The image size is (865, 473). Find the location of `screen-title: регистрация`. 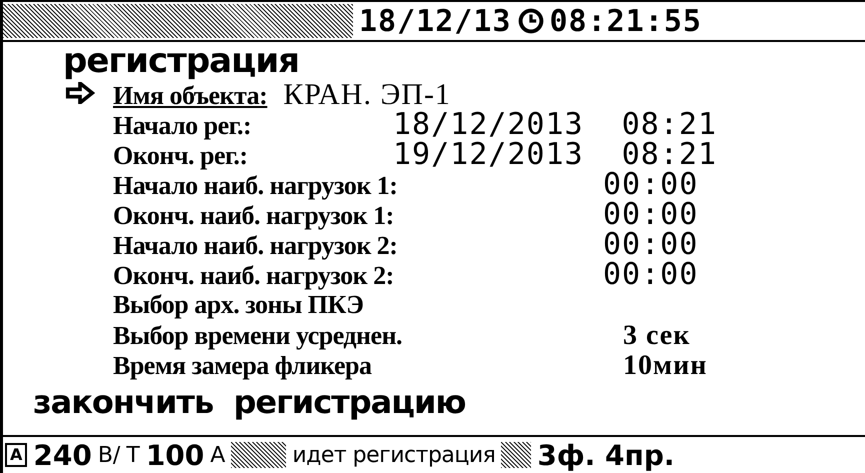

screen-title: регистрация is located at coordinates (181, 61).